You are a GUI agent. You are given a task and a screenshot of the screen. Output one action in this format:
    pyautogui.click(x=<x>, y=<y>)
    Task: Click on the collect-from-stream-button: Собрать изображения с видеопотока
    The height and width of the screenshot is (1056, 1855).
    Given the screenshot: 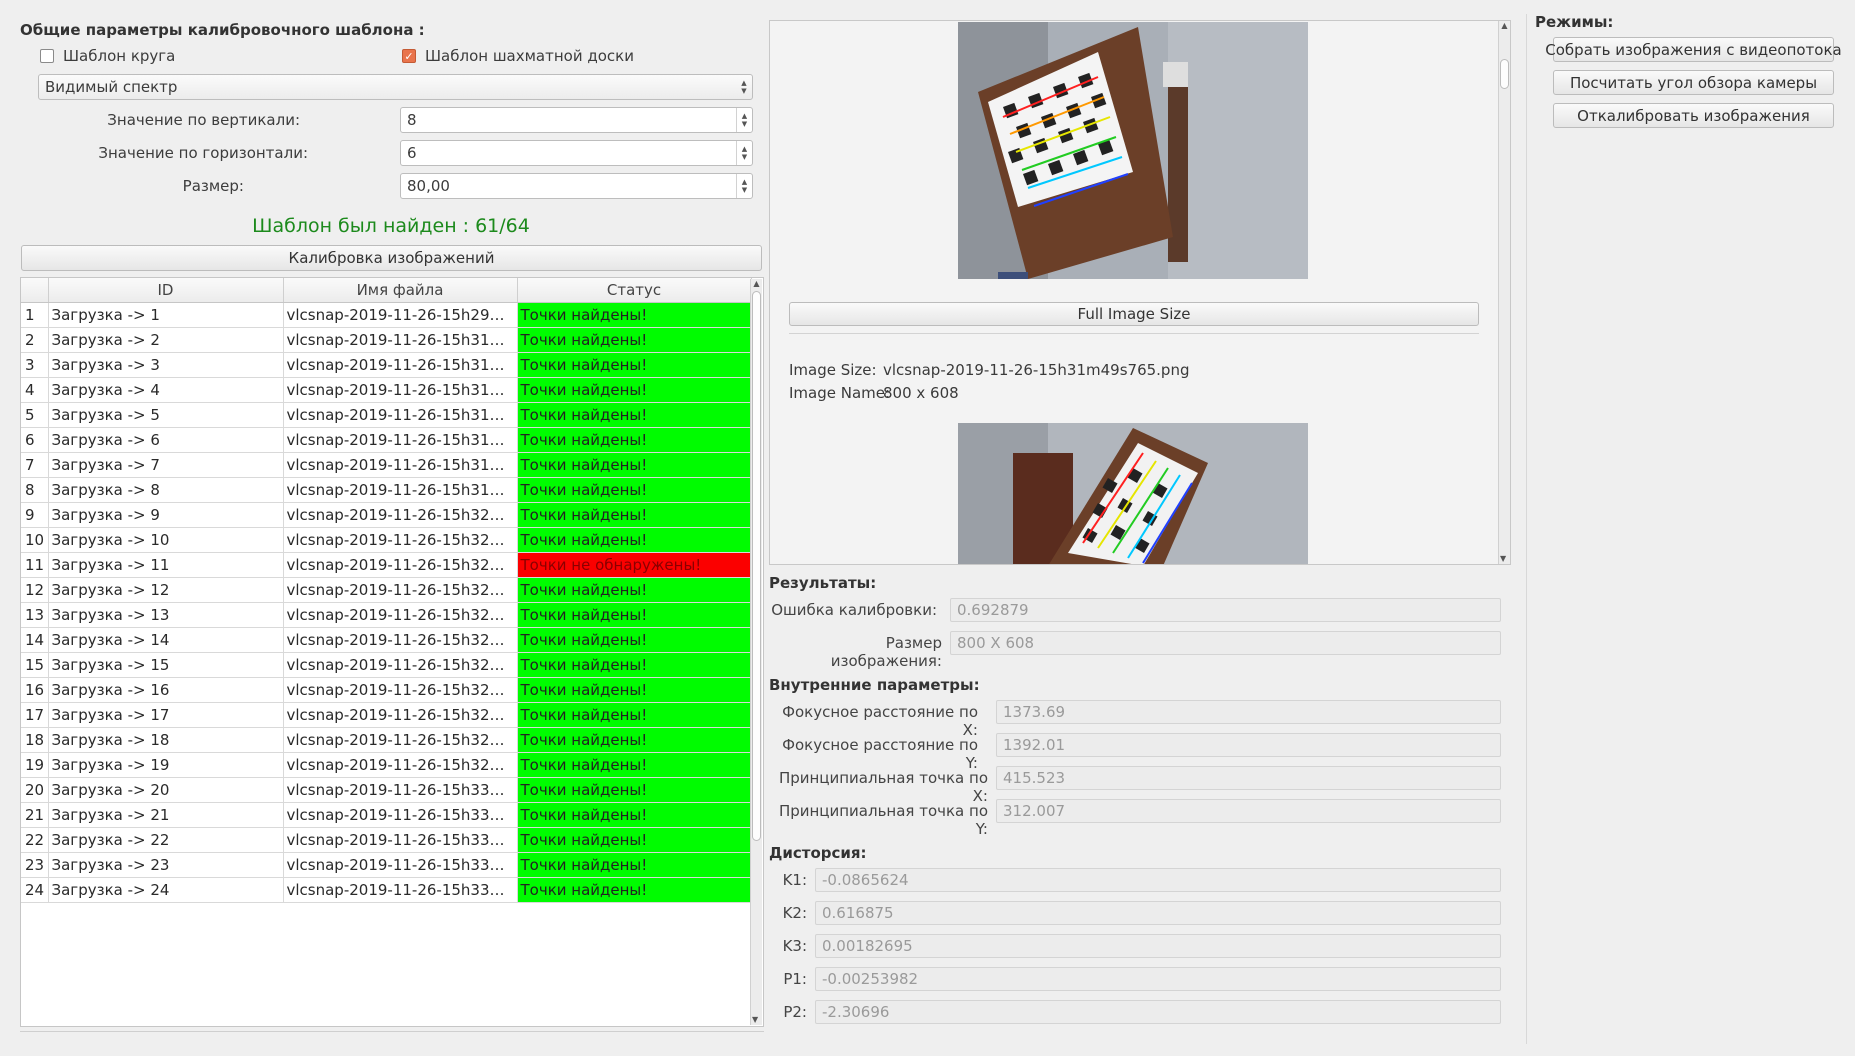 What is the action you would take?
    pyautogui.click(x=1693, y=49)
    